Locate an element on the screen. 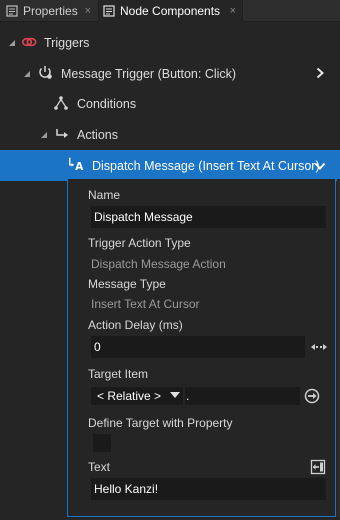 The image size is (340, 520). trigger-action-type-value: Dispatch Message Action is located at coordinates (158, 264).